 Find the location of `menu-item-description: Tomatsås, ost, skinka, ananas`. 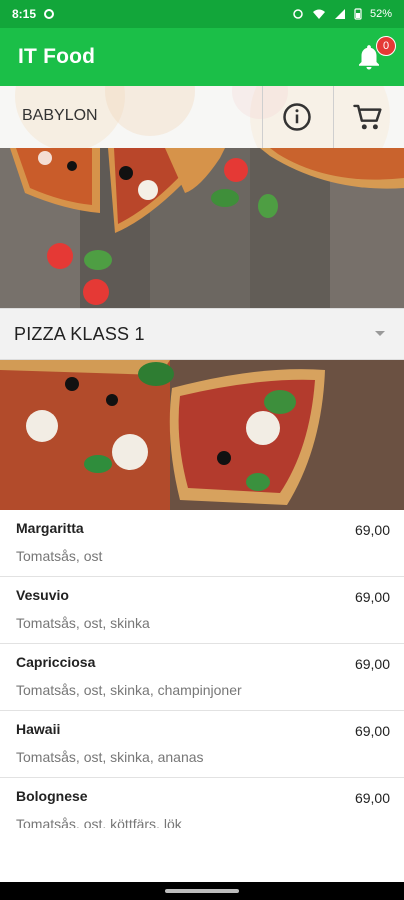

menu-item-description: Tomatsås, ost, skinka, ananas is located at coordinates (110, 757).